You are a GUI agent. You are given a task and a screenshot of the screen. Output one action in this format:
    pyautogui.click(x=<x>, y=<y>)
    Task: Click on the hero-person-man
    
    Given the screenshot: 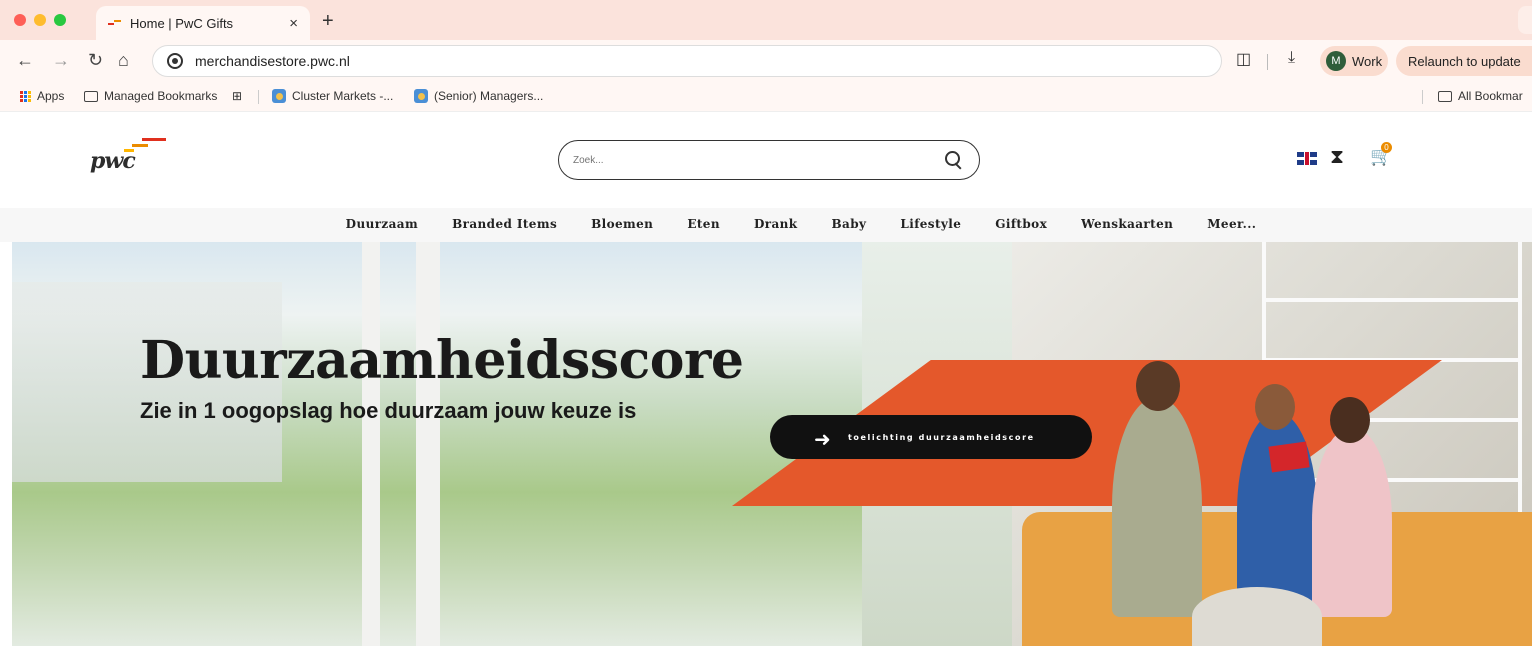 What is the action you would take?
    pyautogui.click(x=1157, y=489)
    